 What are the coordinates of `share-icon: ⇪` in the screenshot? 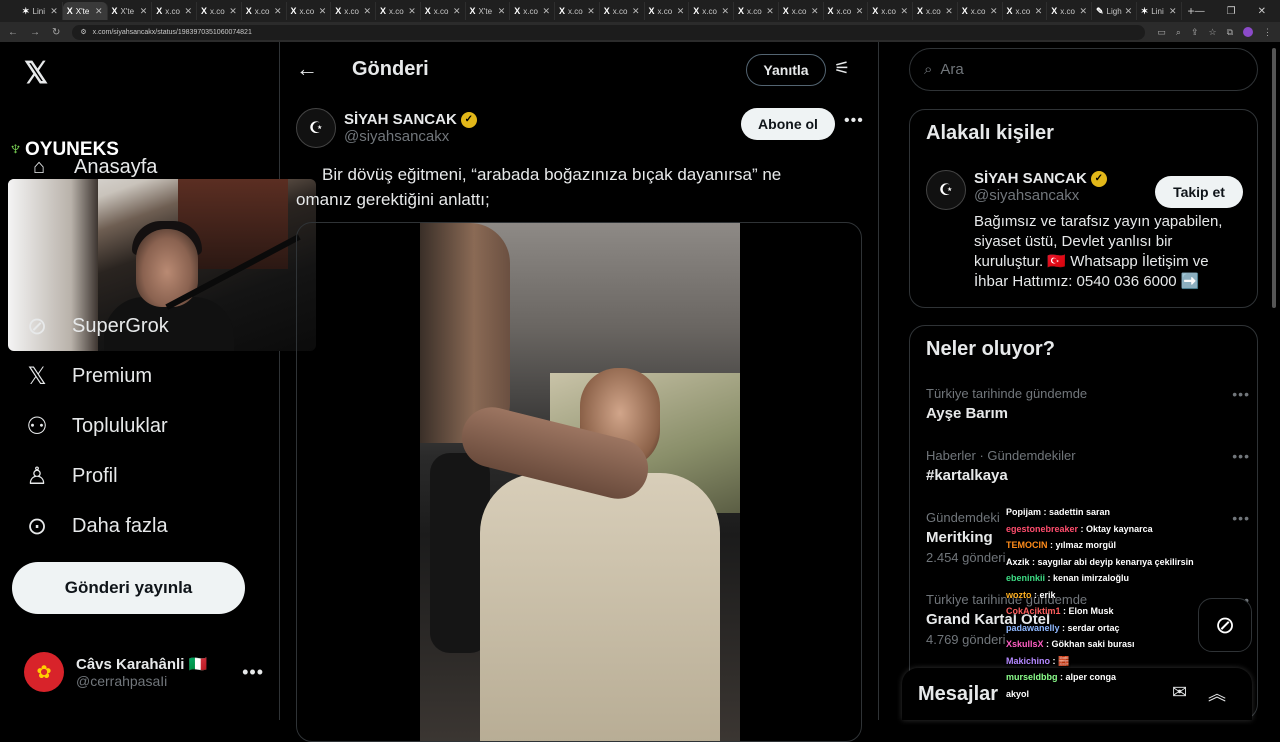 It's located at (1195, 32).